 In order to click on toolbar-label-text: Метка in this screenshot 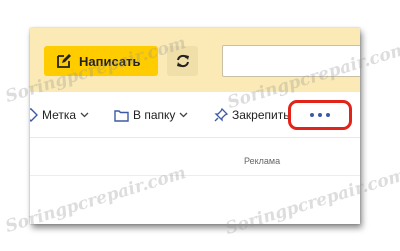, I will do `click(59, 115)`.